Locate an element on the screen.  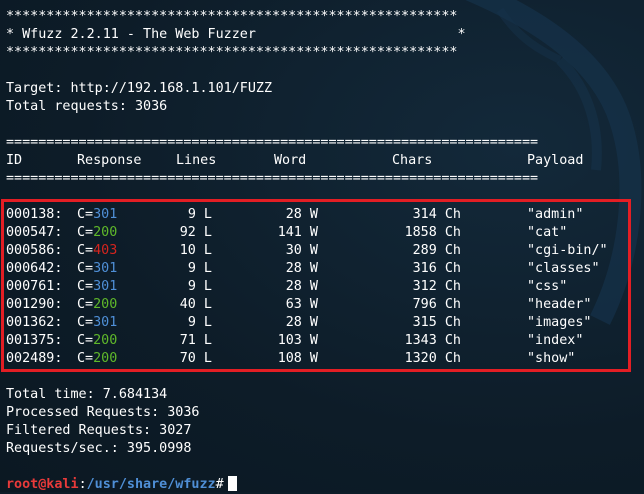
prompt-user-host: root@kali is located at coordinates (42, 484).